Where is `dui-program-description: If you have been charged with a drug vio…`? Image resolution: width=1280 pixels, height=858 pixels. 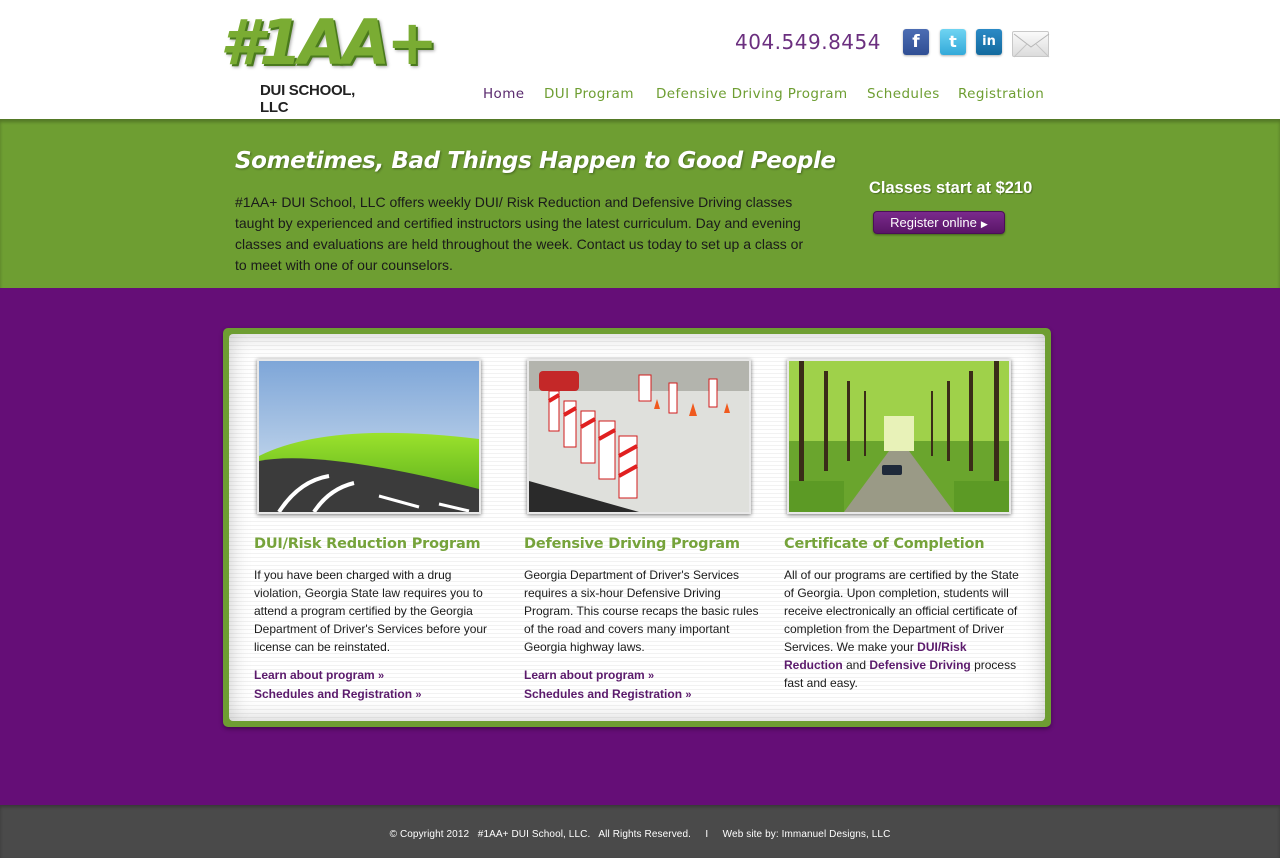
dui-program-description: If you have been charged with a drug vio… is located at coordinates (371, 611).